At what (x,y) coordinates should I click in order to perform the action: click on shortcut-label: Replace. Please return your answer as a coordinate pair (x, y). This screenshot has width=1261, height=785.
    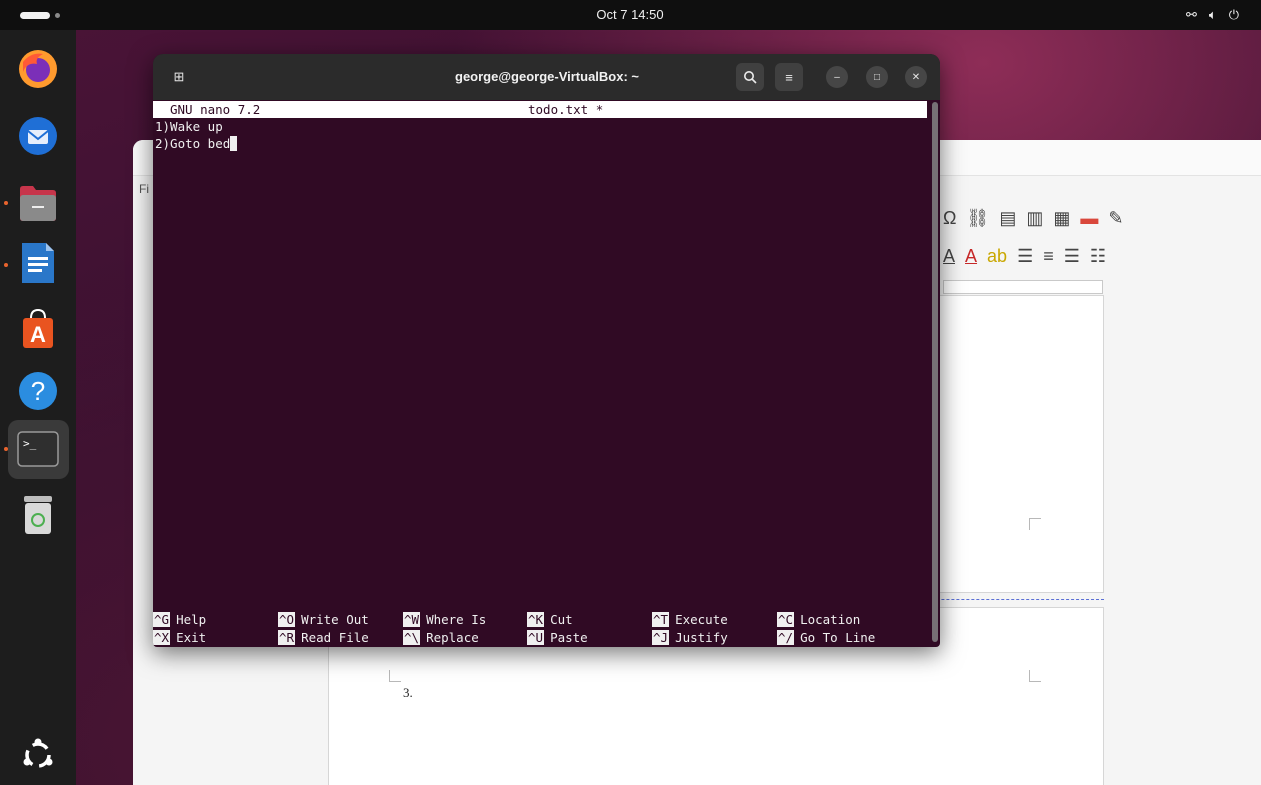
    Looking at the image, I should click on (452, 637).